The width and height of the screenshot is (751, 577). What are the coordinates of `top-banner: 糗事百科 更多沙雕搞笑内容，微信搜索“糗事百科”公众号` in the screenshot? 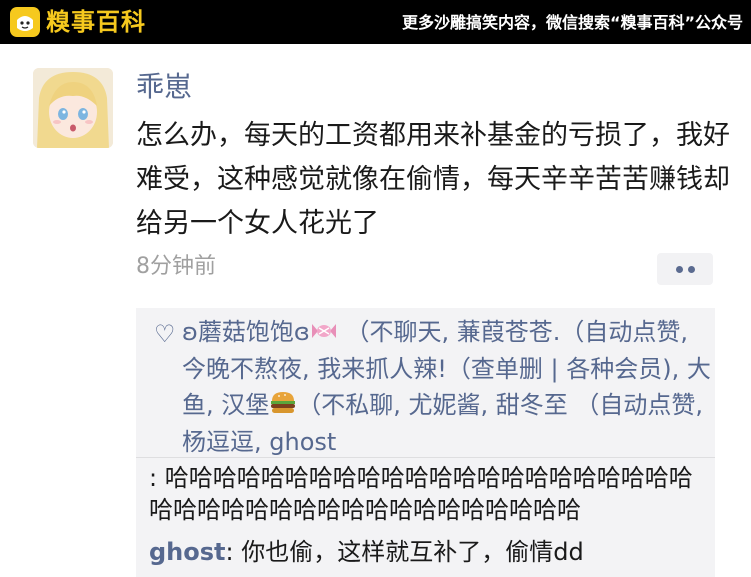 It's located at (375, 22).